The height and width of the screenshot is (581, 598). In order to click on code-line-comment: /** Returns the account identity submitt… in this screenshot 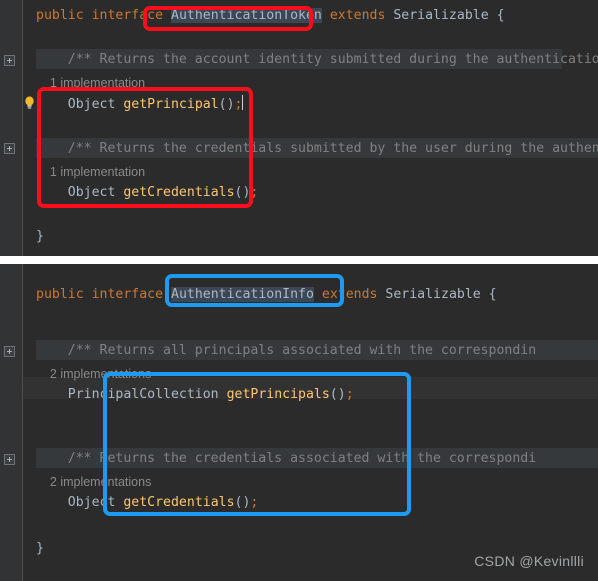, I will do `click(317, 60)`.